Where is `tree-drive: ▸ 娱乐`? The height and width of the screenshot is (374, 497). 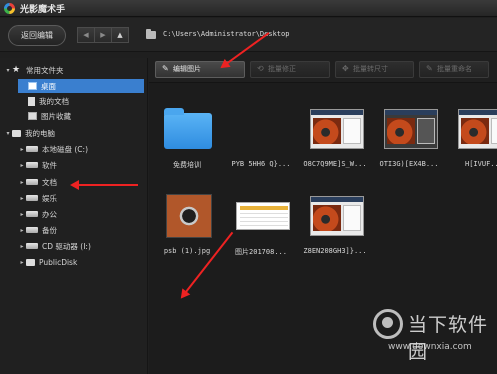
tree-drive: ▸ 娱乐 is located at coordinates (81, 198).